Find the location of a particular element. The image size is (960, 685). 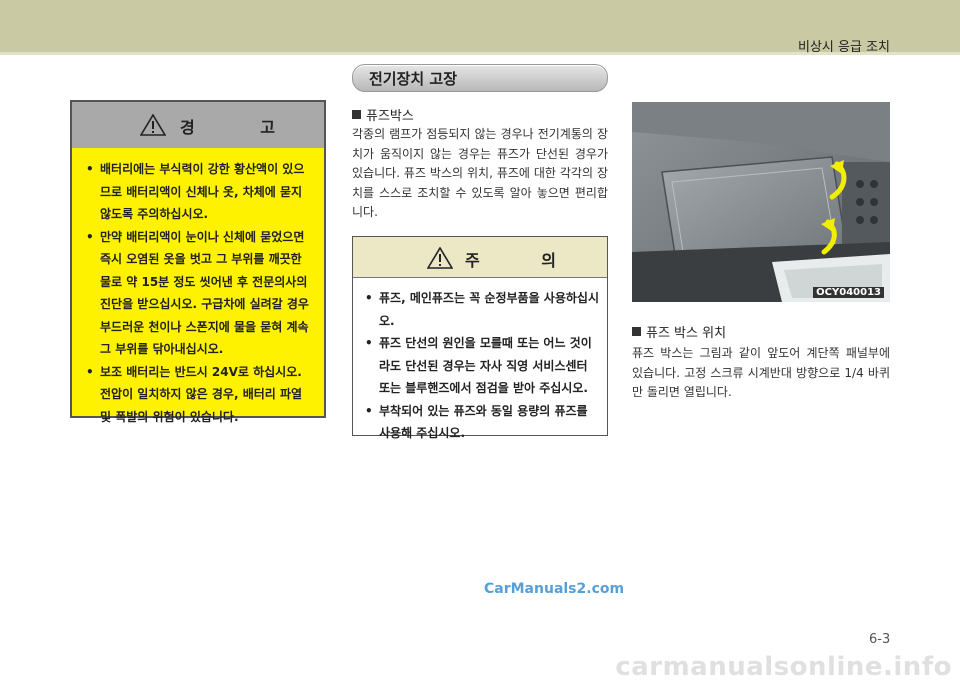

fuse-location-heading: 퓨즈 박스 위치 is located at coordinates (679, 331).